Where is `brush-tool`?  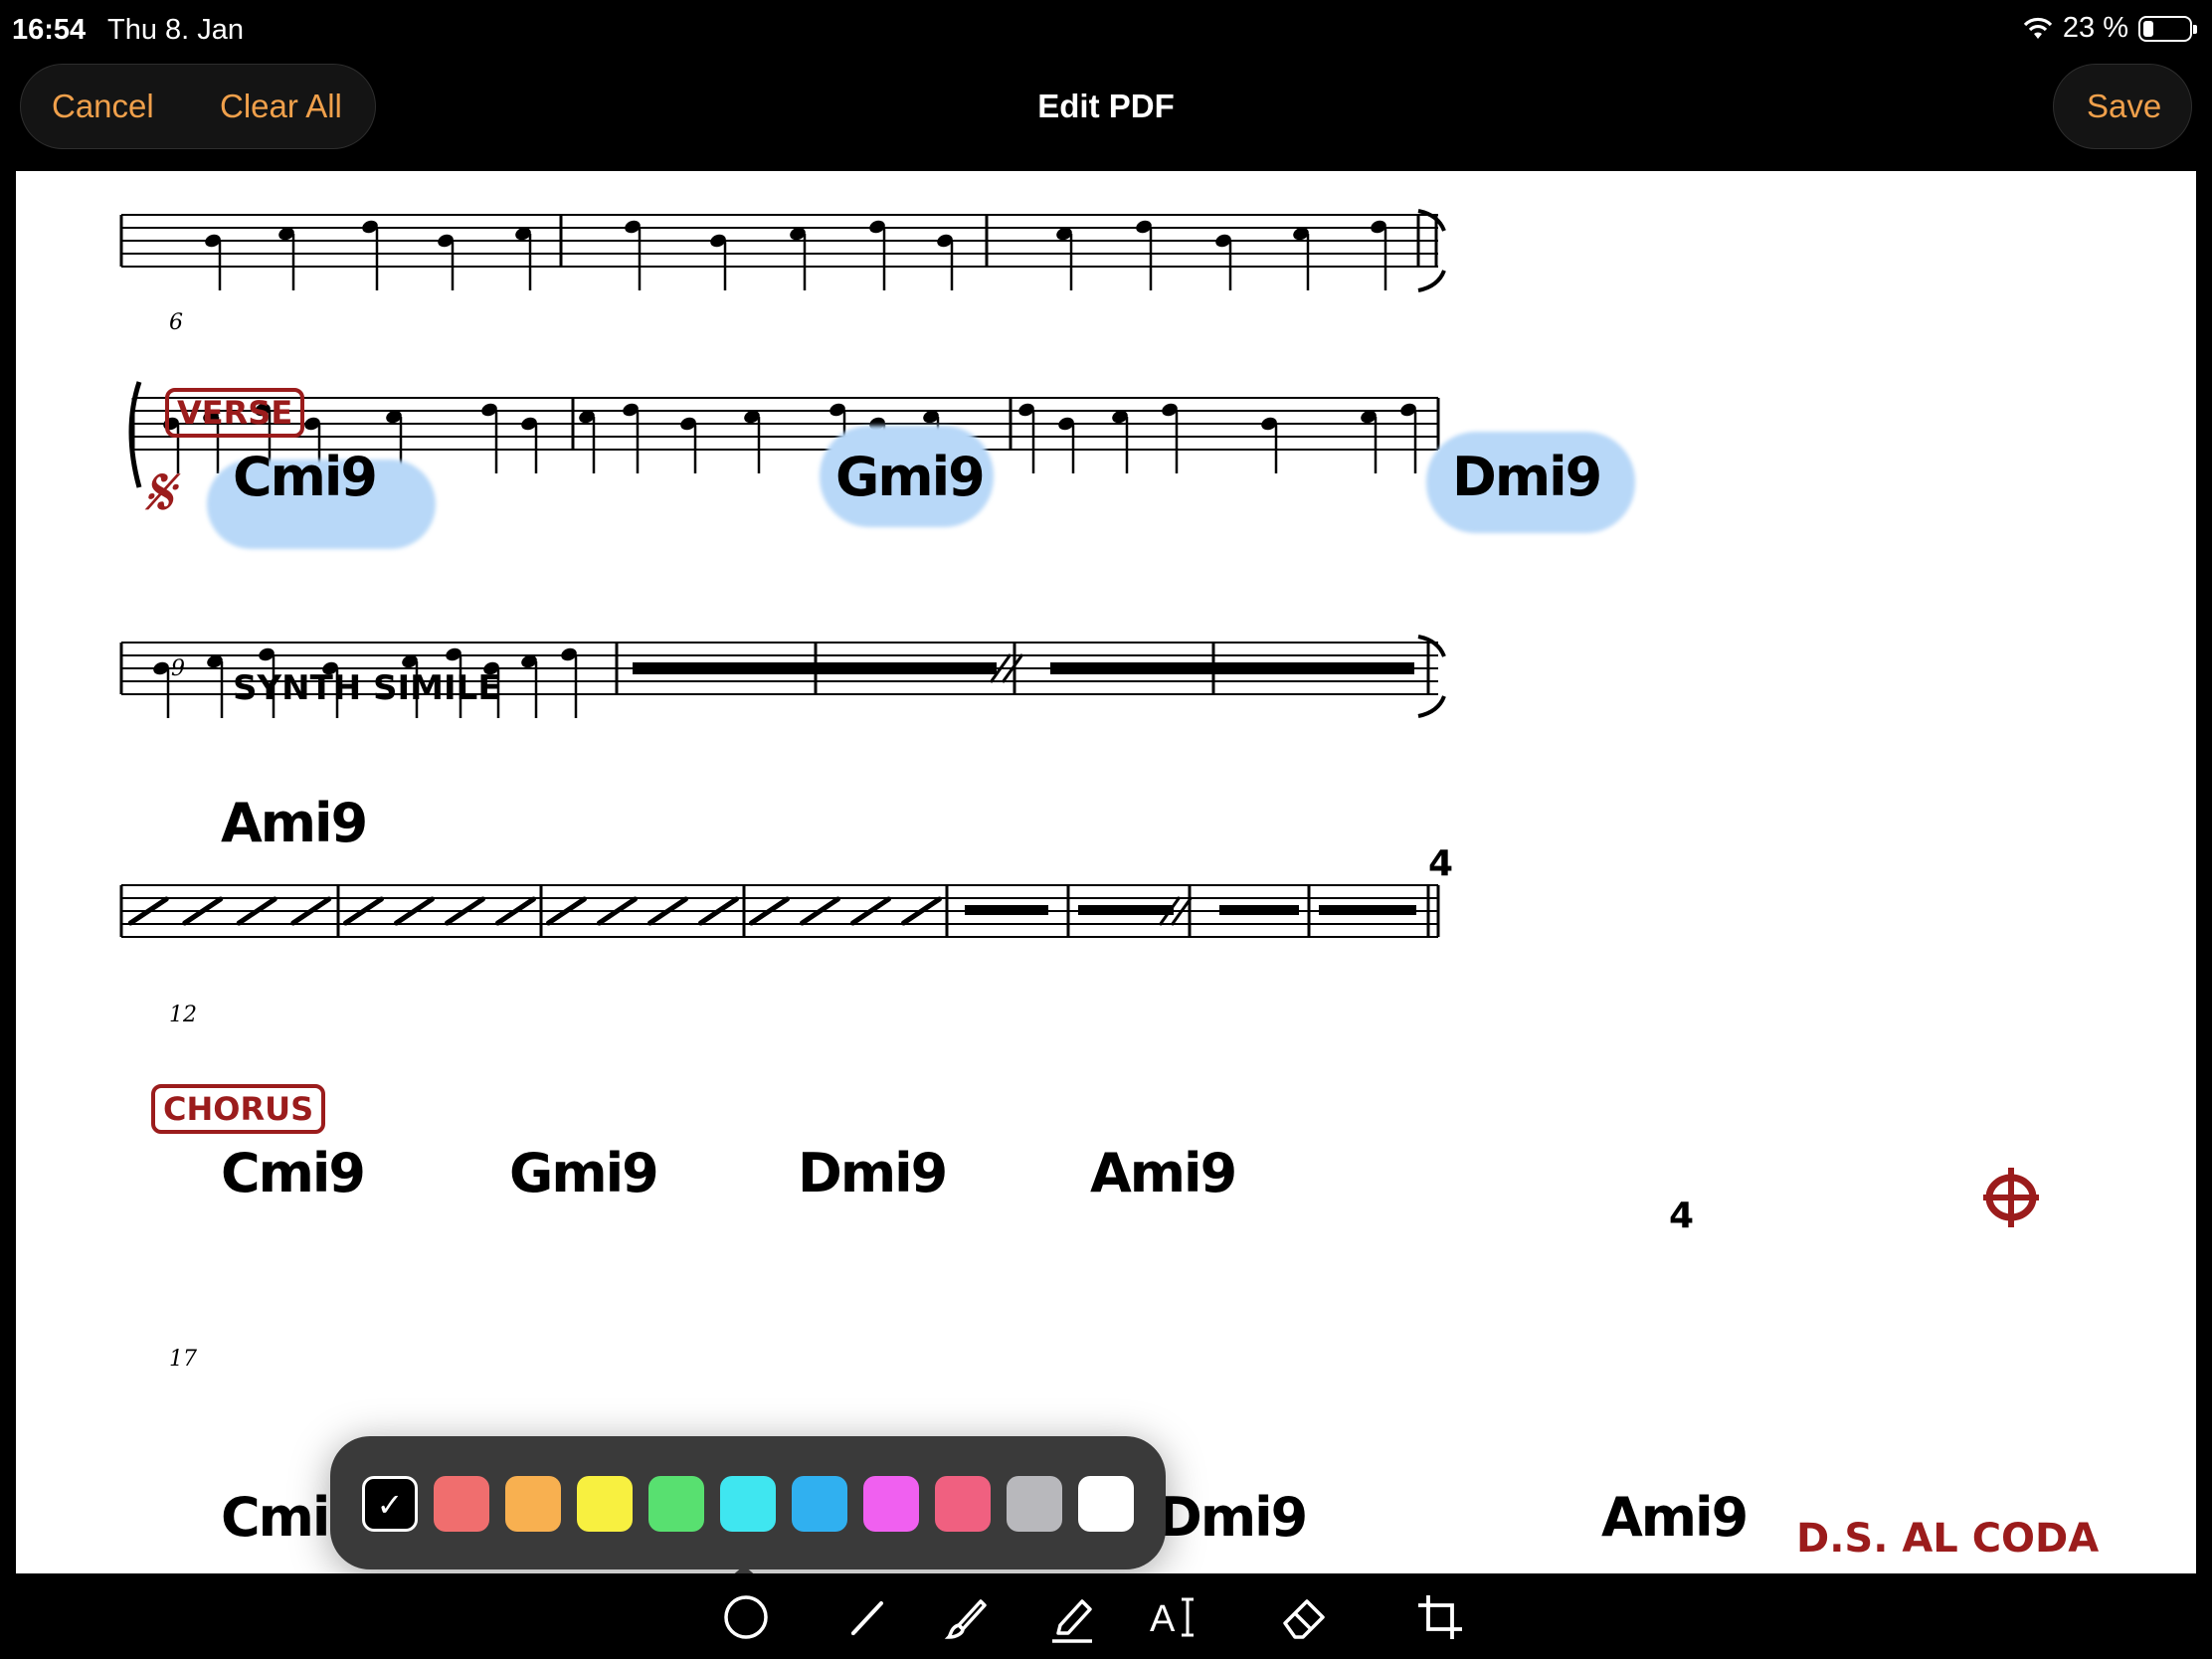
brush-tool is located at coordinates (967, 1617).